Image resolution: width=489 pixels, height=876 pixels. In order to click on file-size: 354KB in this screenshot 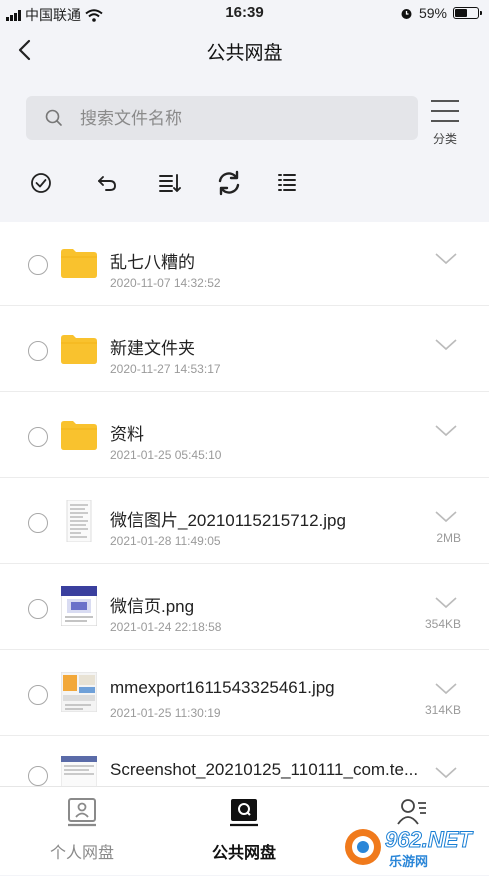, I will do `click(442, 624)`.